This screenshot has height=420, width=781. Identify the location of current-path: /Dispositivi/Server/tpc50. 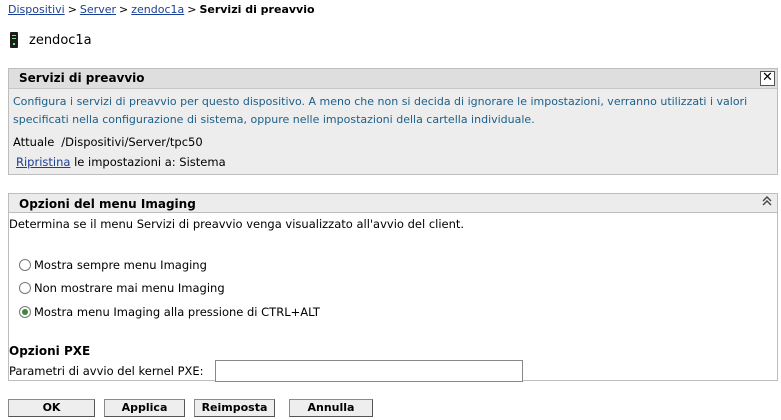
(132, 142).